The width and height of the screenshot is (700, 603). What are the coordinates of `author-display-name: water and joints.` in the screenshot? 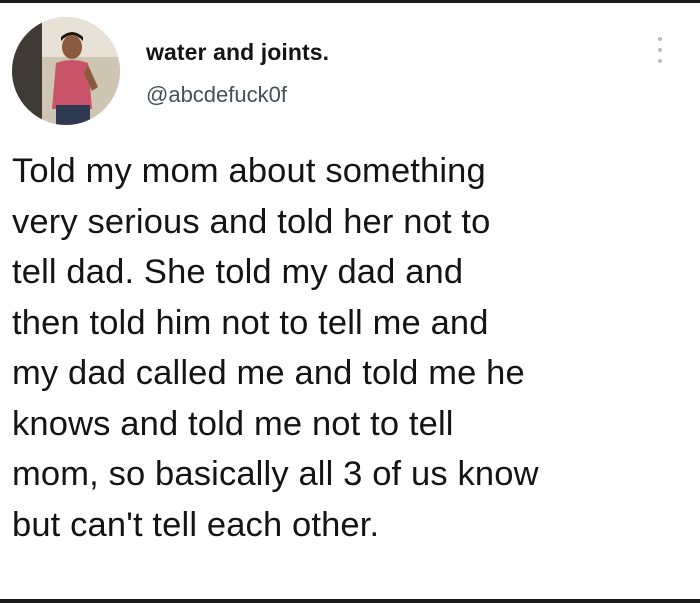 It's located at (237, 52).